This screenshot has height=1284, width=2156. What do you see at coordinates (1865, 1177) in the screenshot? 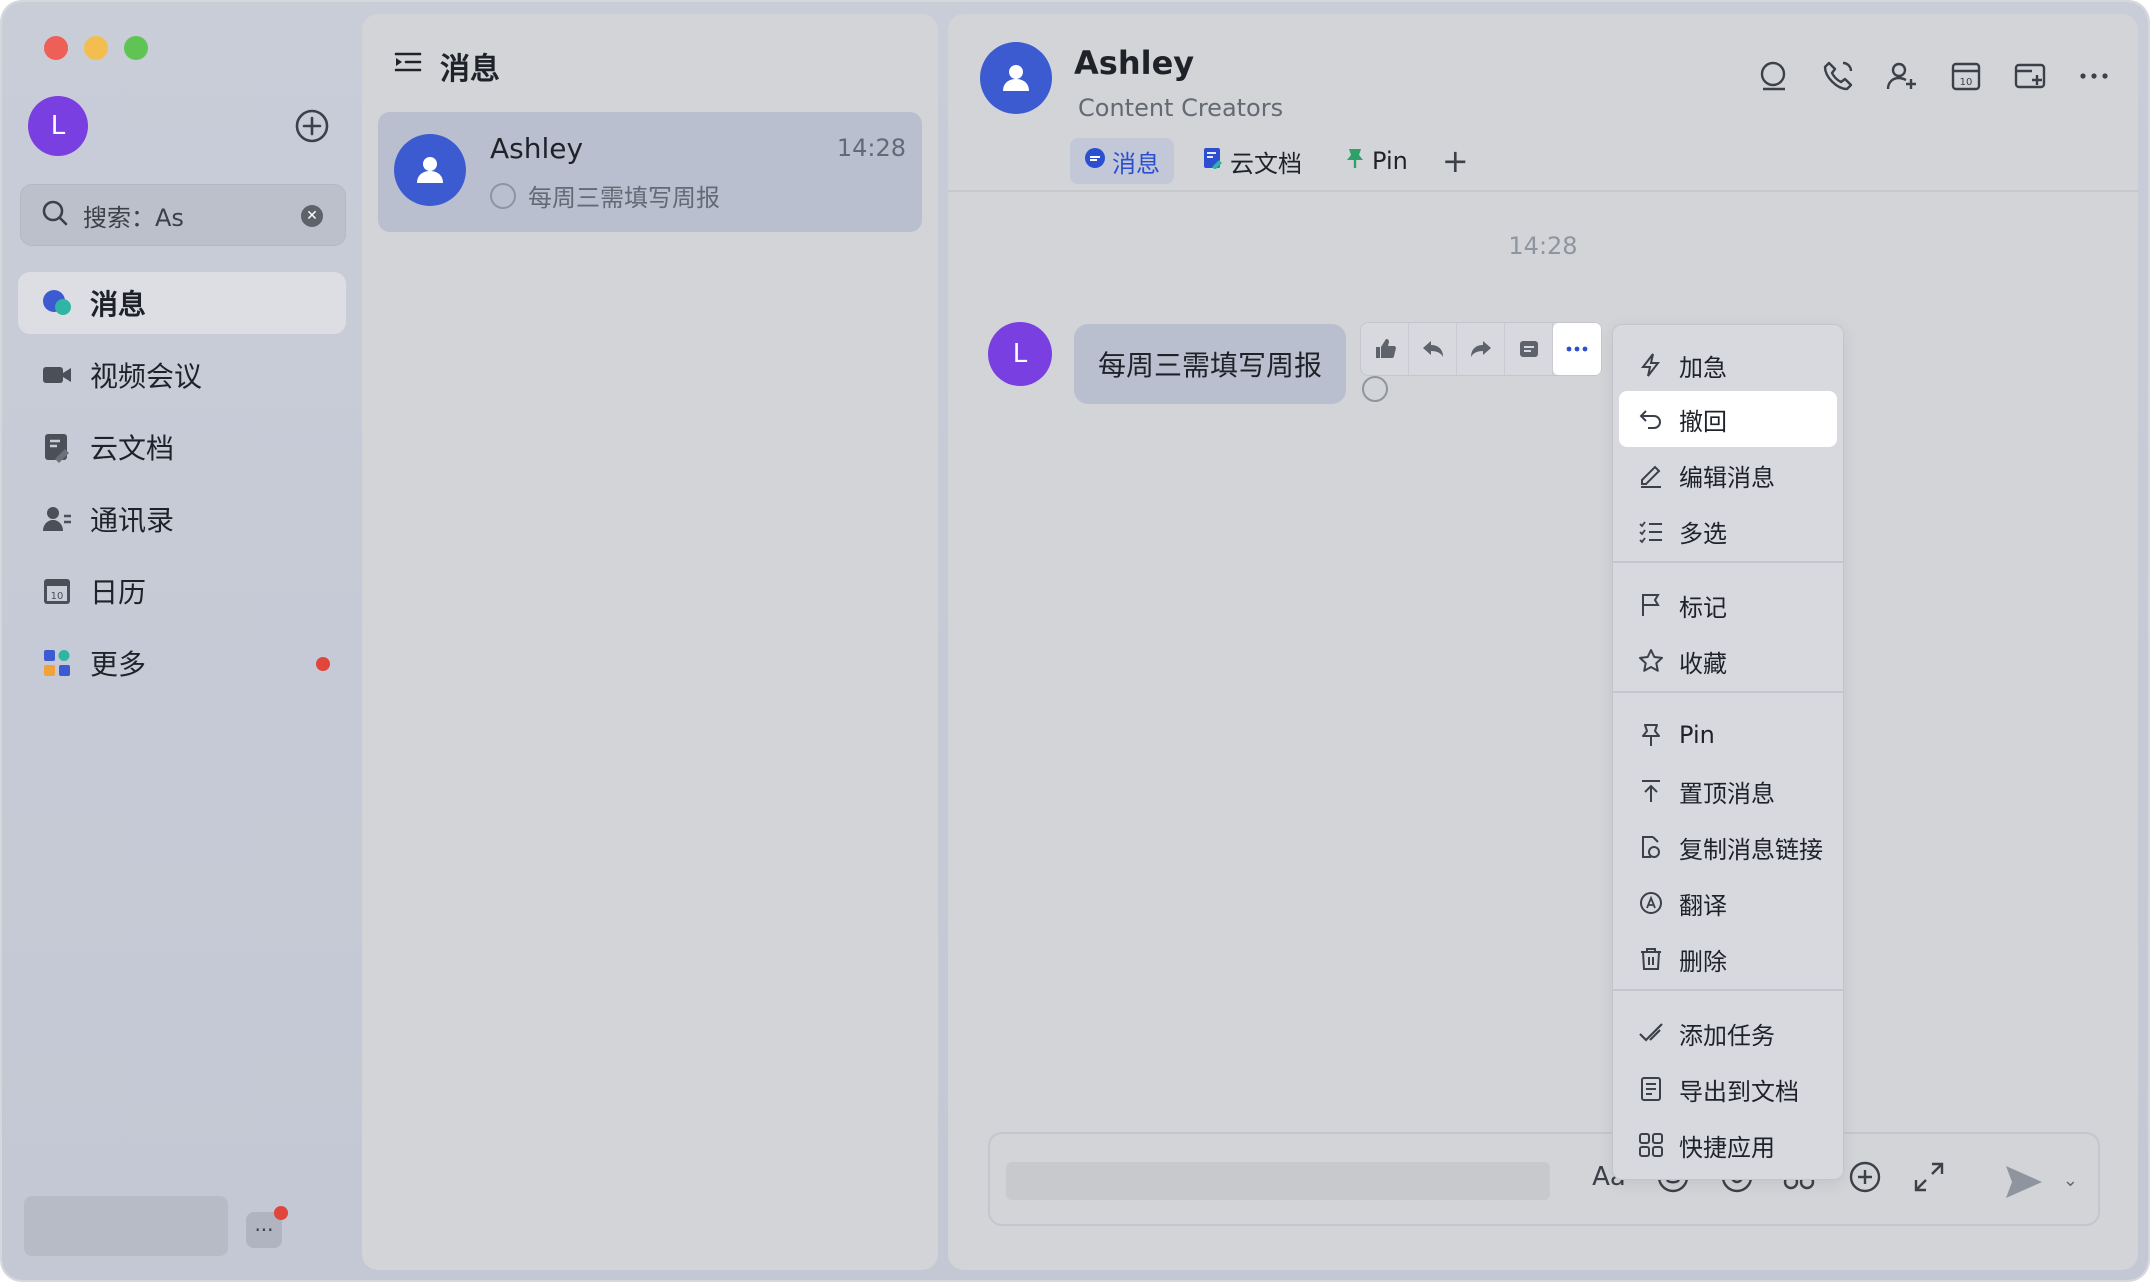
I see `plus-circle-icon` at bounding box center [1865, 1177].